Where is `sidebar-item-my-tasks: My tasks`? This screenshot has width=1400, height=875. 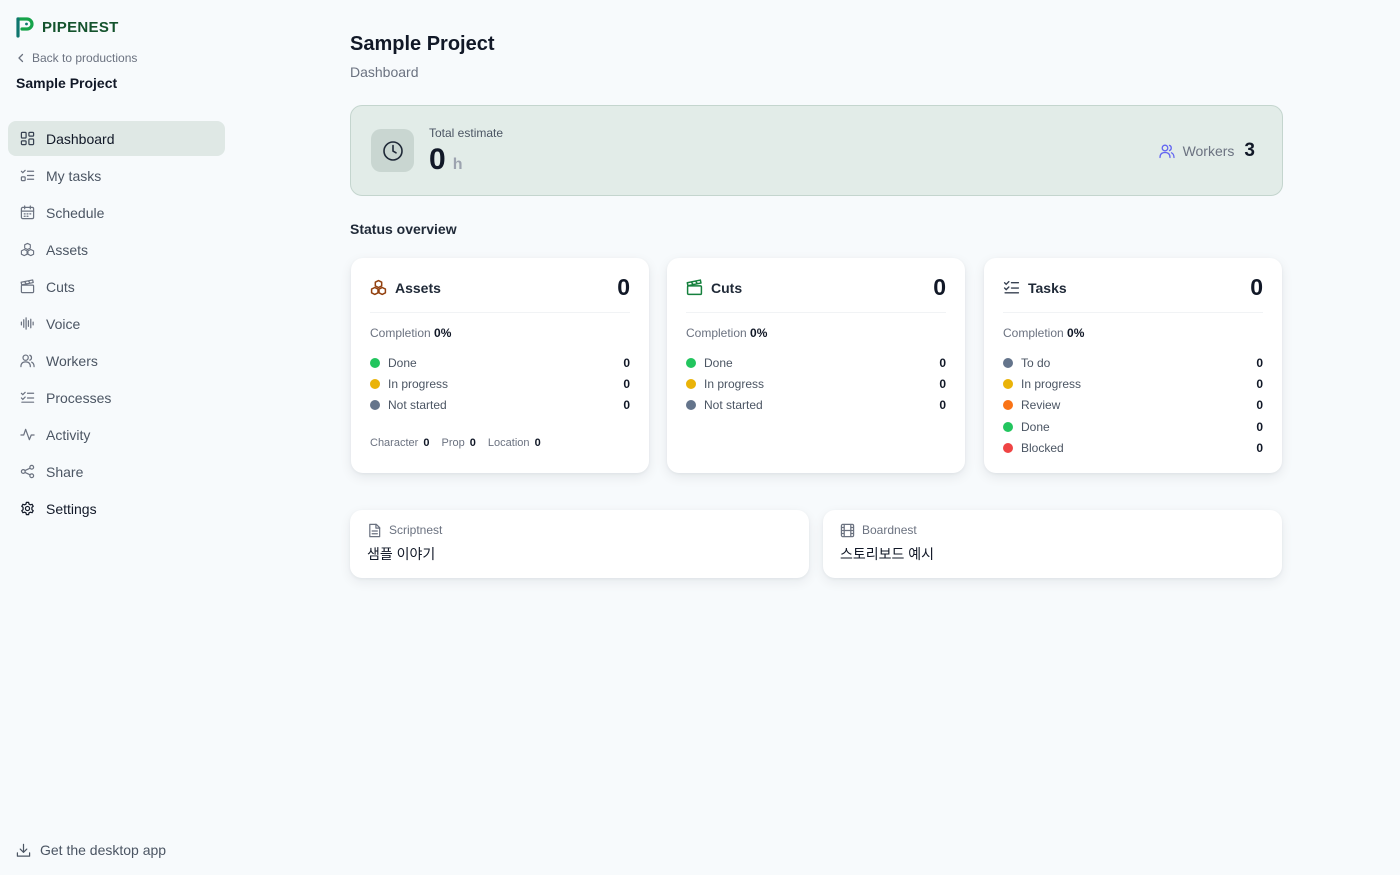 sidebar-item-my-tasks: My tasks is located at coordinates (116, 175).